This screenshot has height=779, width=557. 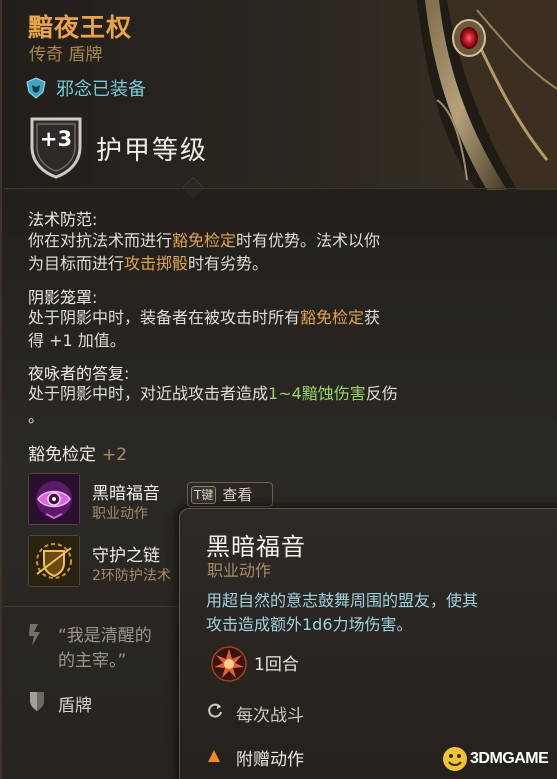 I want to click on passive-title-nightsong-reply: 夜咏者的答复:, so click(x=79, y=373).